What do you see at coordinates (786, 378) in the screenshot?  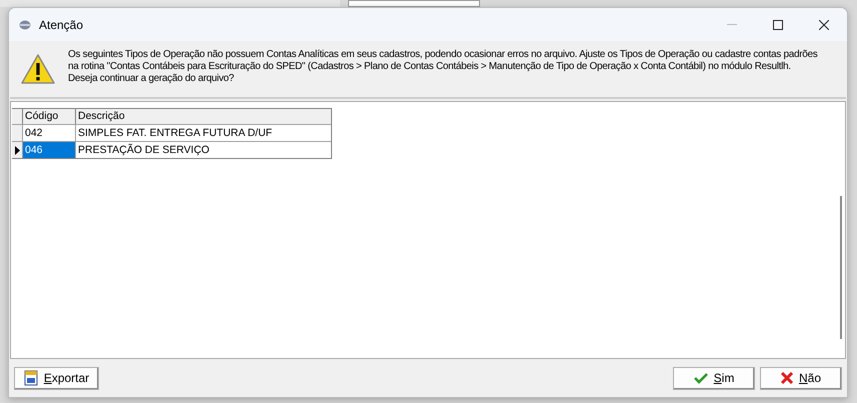 I see `cross-icon` at bounding box center [786, 378].